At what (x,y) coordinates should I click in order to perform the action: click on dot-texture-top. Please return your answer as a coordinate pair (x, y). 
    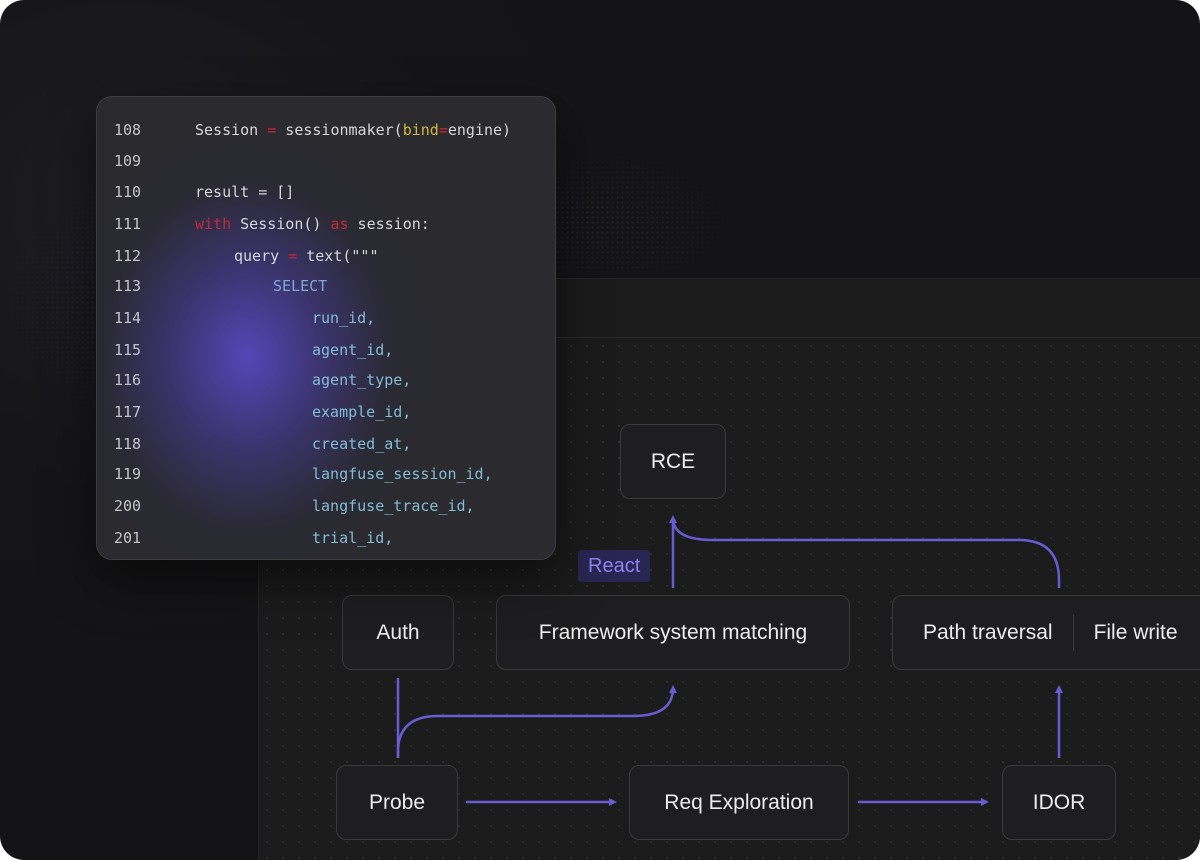
    Looking at the image, I should click on (640, 210).